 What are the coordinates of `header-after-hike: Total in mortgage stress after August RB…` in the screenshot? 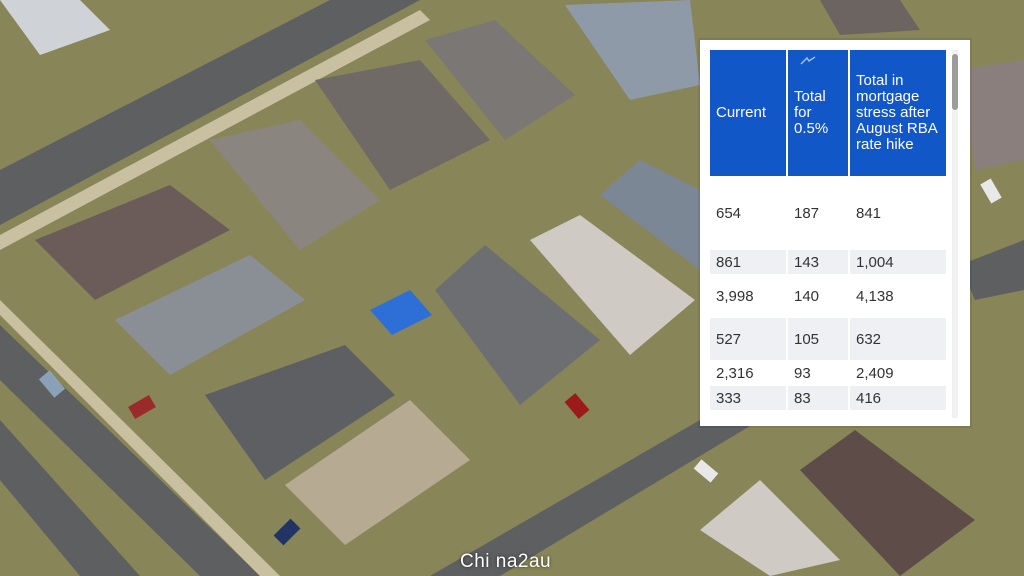 It's located at (897, 113).